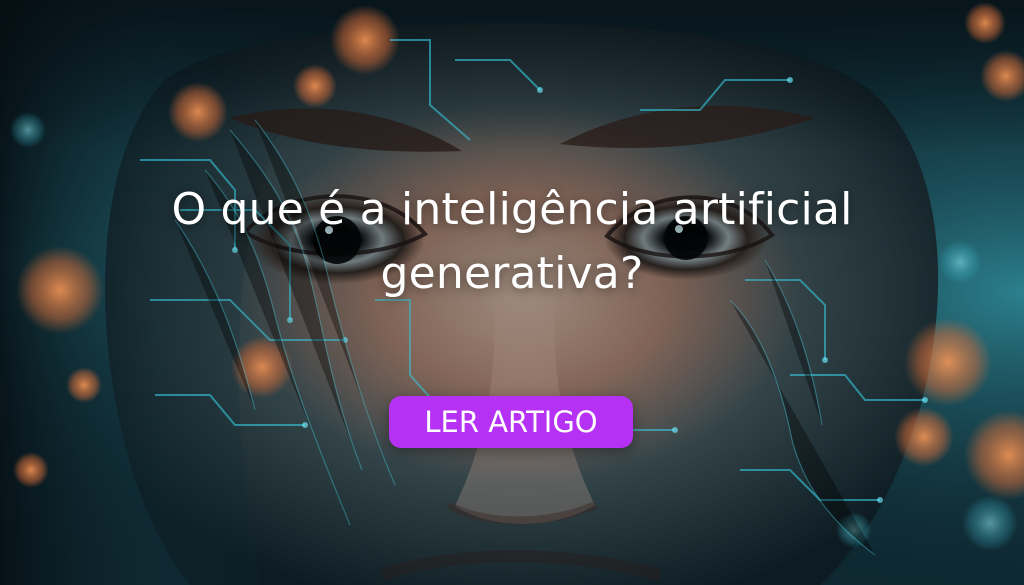 This screenshot has width=1024, height=585. Describe the element at coordinates (512, 209) in the screenshot. I see `headline-line-1: O que é a inteligência artificial` at that location.